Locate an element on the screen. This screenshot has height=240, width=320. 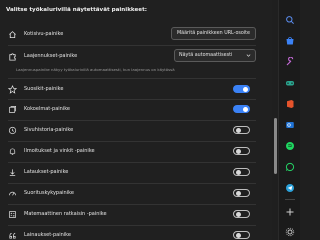
telegram-icon is located at coordinates (289, 187).